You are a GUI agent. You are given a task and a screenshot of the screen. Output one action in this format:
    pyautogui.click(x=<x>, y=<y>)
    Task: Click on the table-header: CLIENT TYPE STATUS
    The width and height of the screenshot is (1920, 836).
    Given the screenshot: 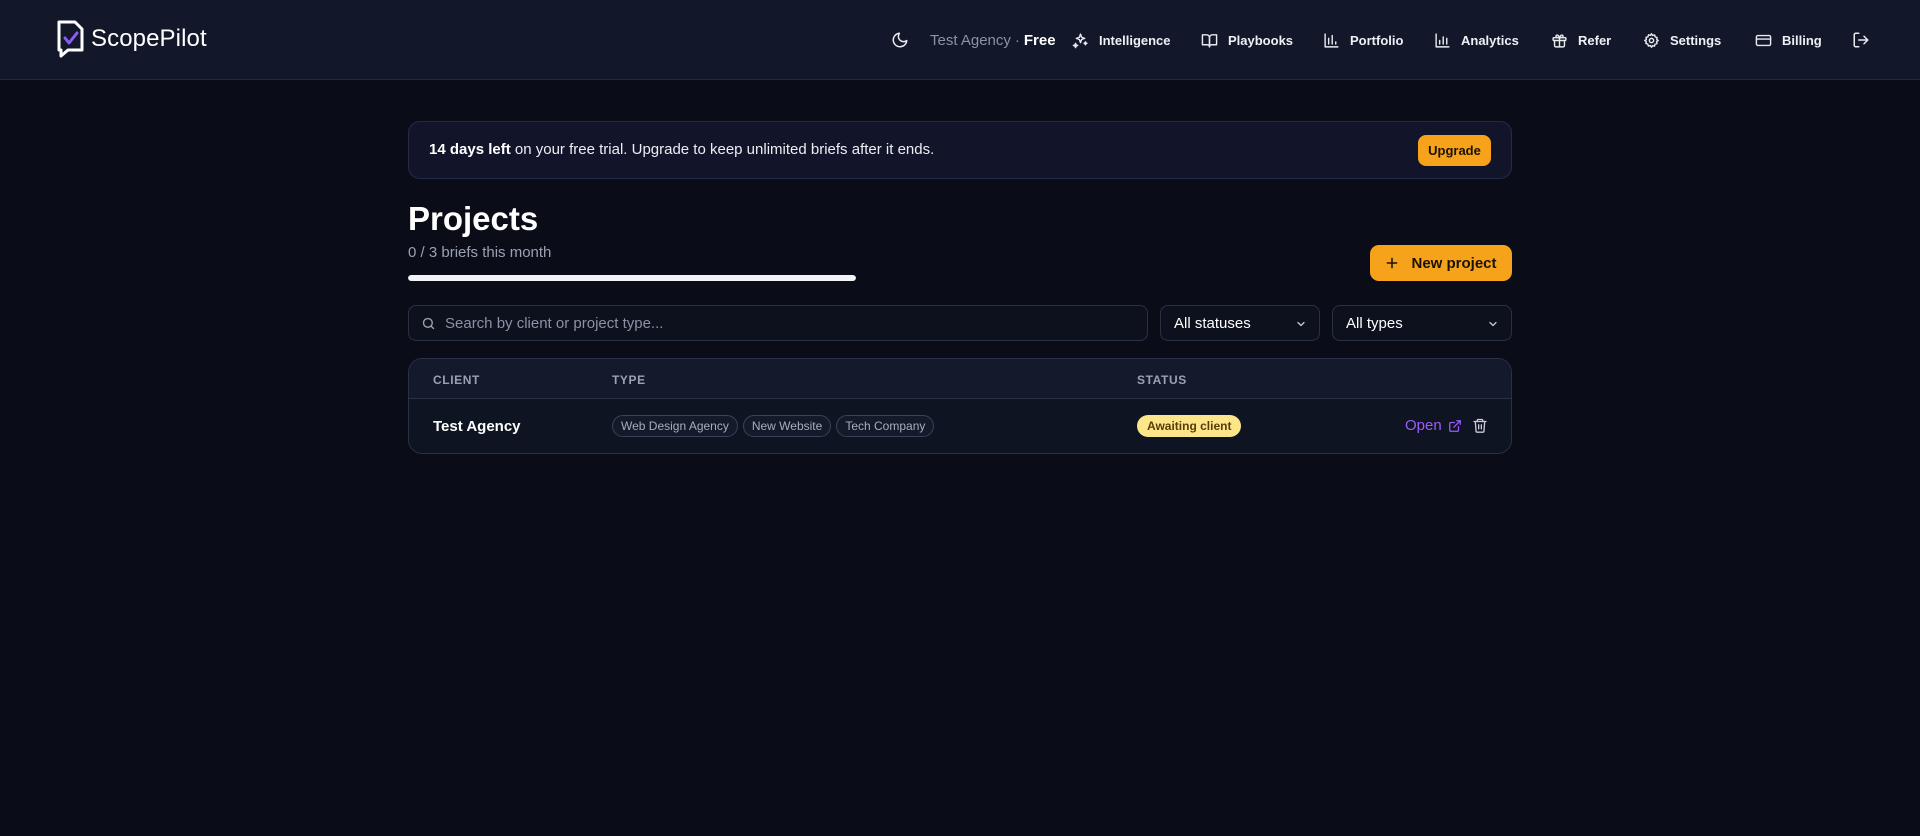 What is the action you would take?
    pyautogui.click(x=960, y=379)
    